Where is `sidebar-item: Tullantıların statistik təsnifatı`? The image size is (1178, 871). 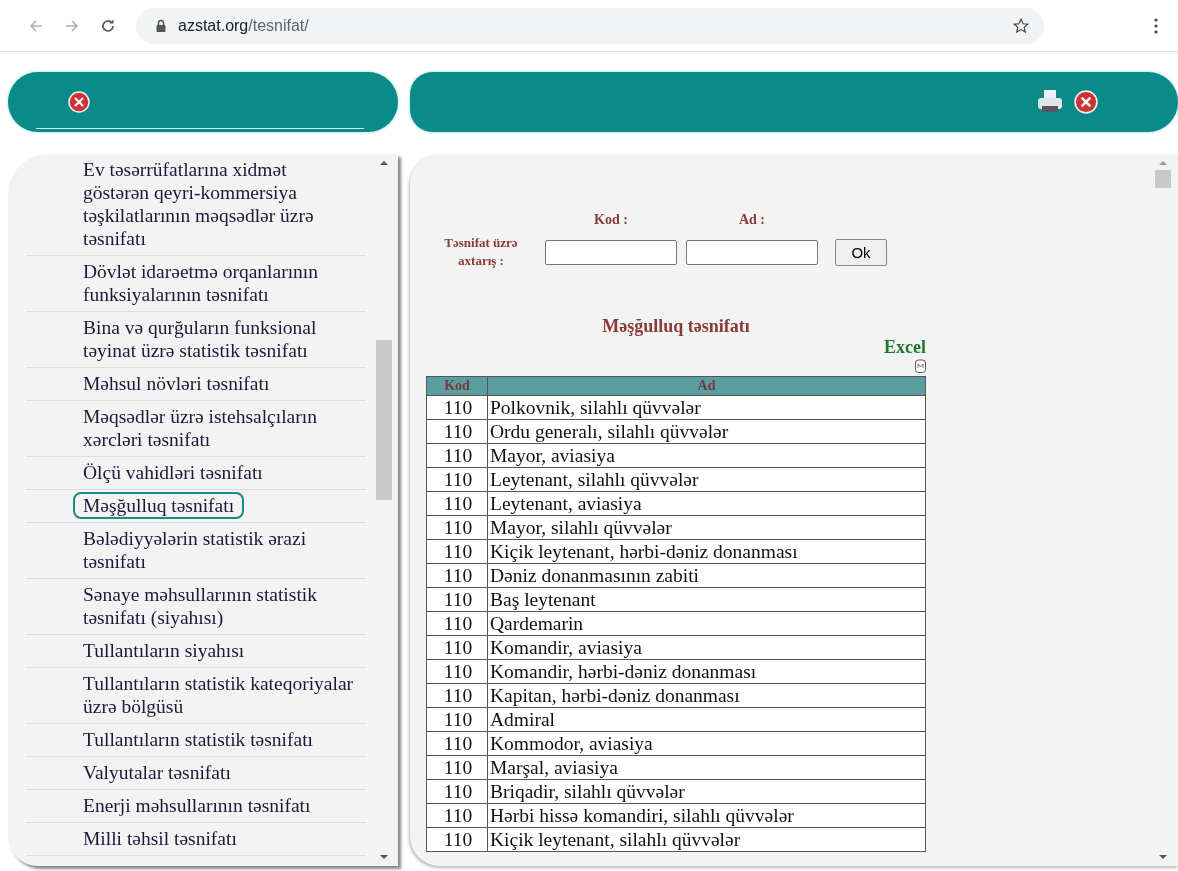
sidebar-item: Tullantıların statistik təsnifatı is located at coordinates (198, 739).